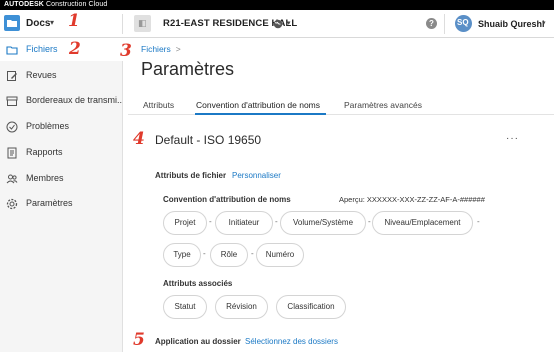  Describe the element at coordinates (49, 203) in the screenshot. I see `sidebar-item-label: Paramètres` at that location.